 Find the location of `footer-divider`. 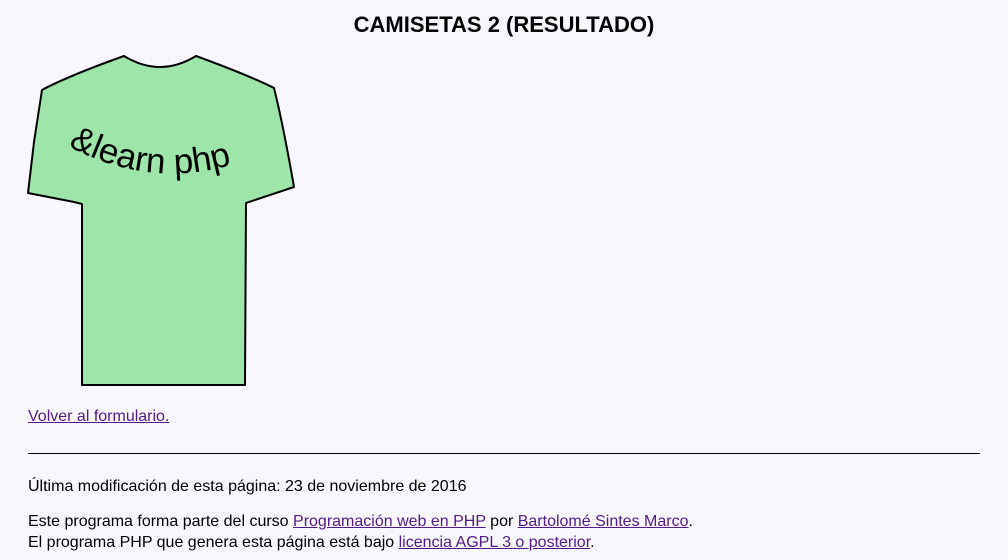

footer-divider is located at coordinates (504, 453).